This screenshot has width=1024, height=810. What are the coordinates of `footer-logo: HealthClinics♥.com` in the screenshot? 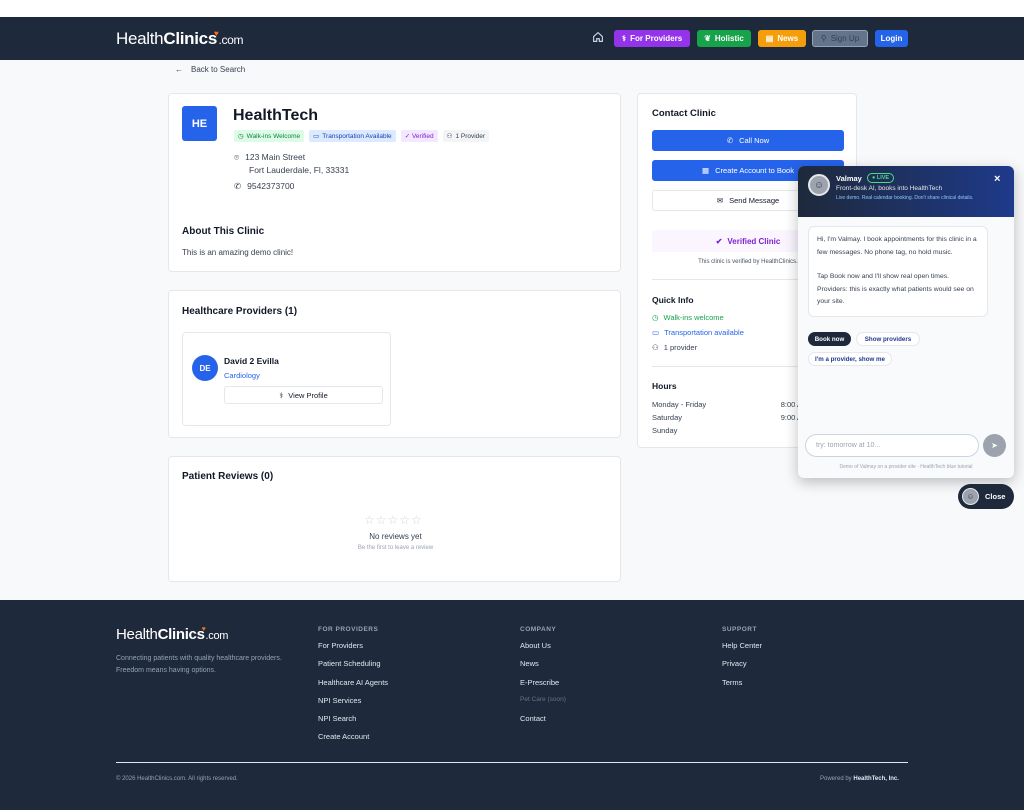 It's located at (172, 634).